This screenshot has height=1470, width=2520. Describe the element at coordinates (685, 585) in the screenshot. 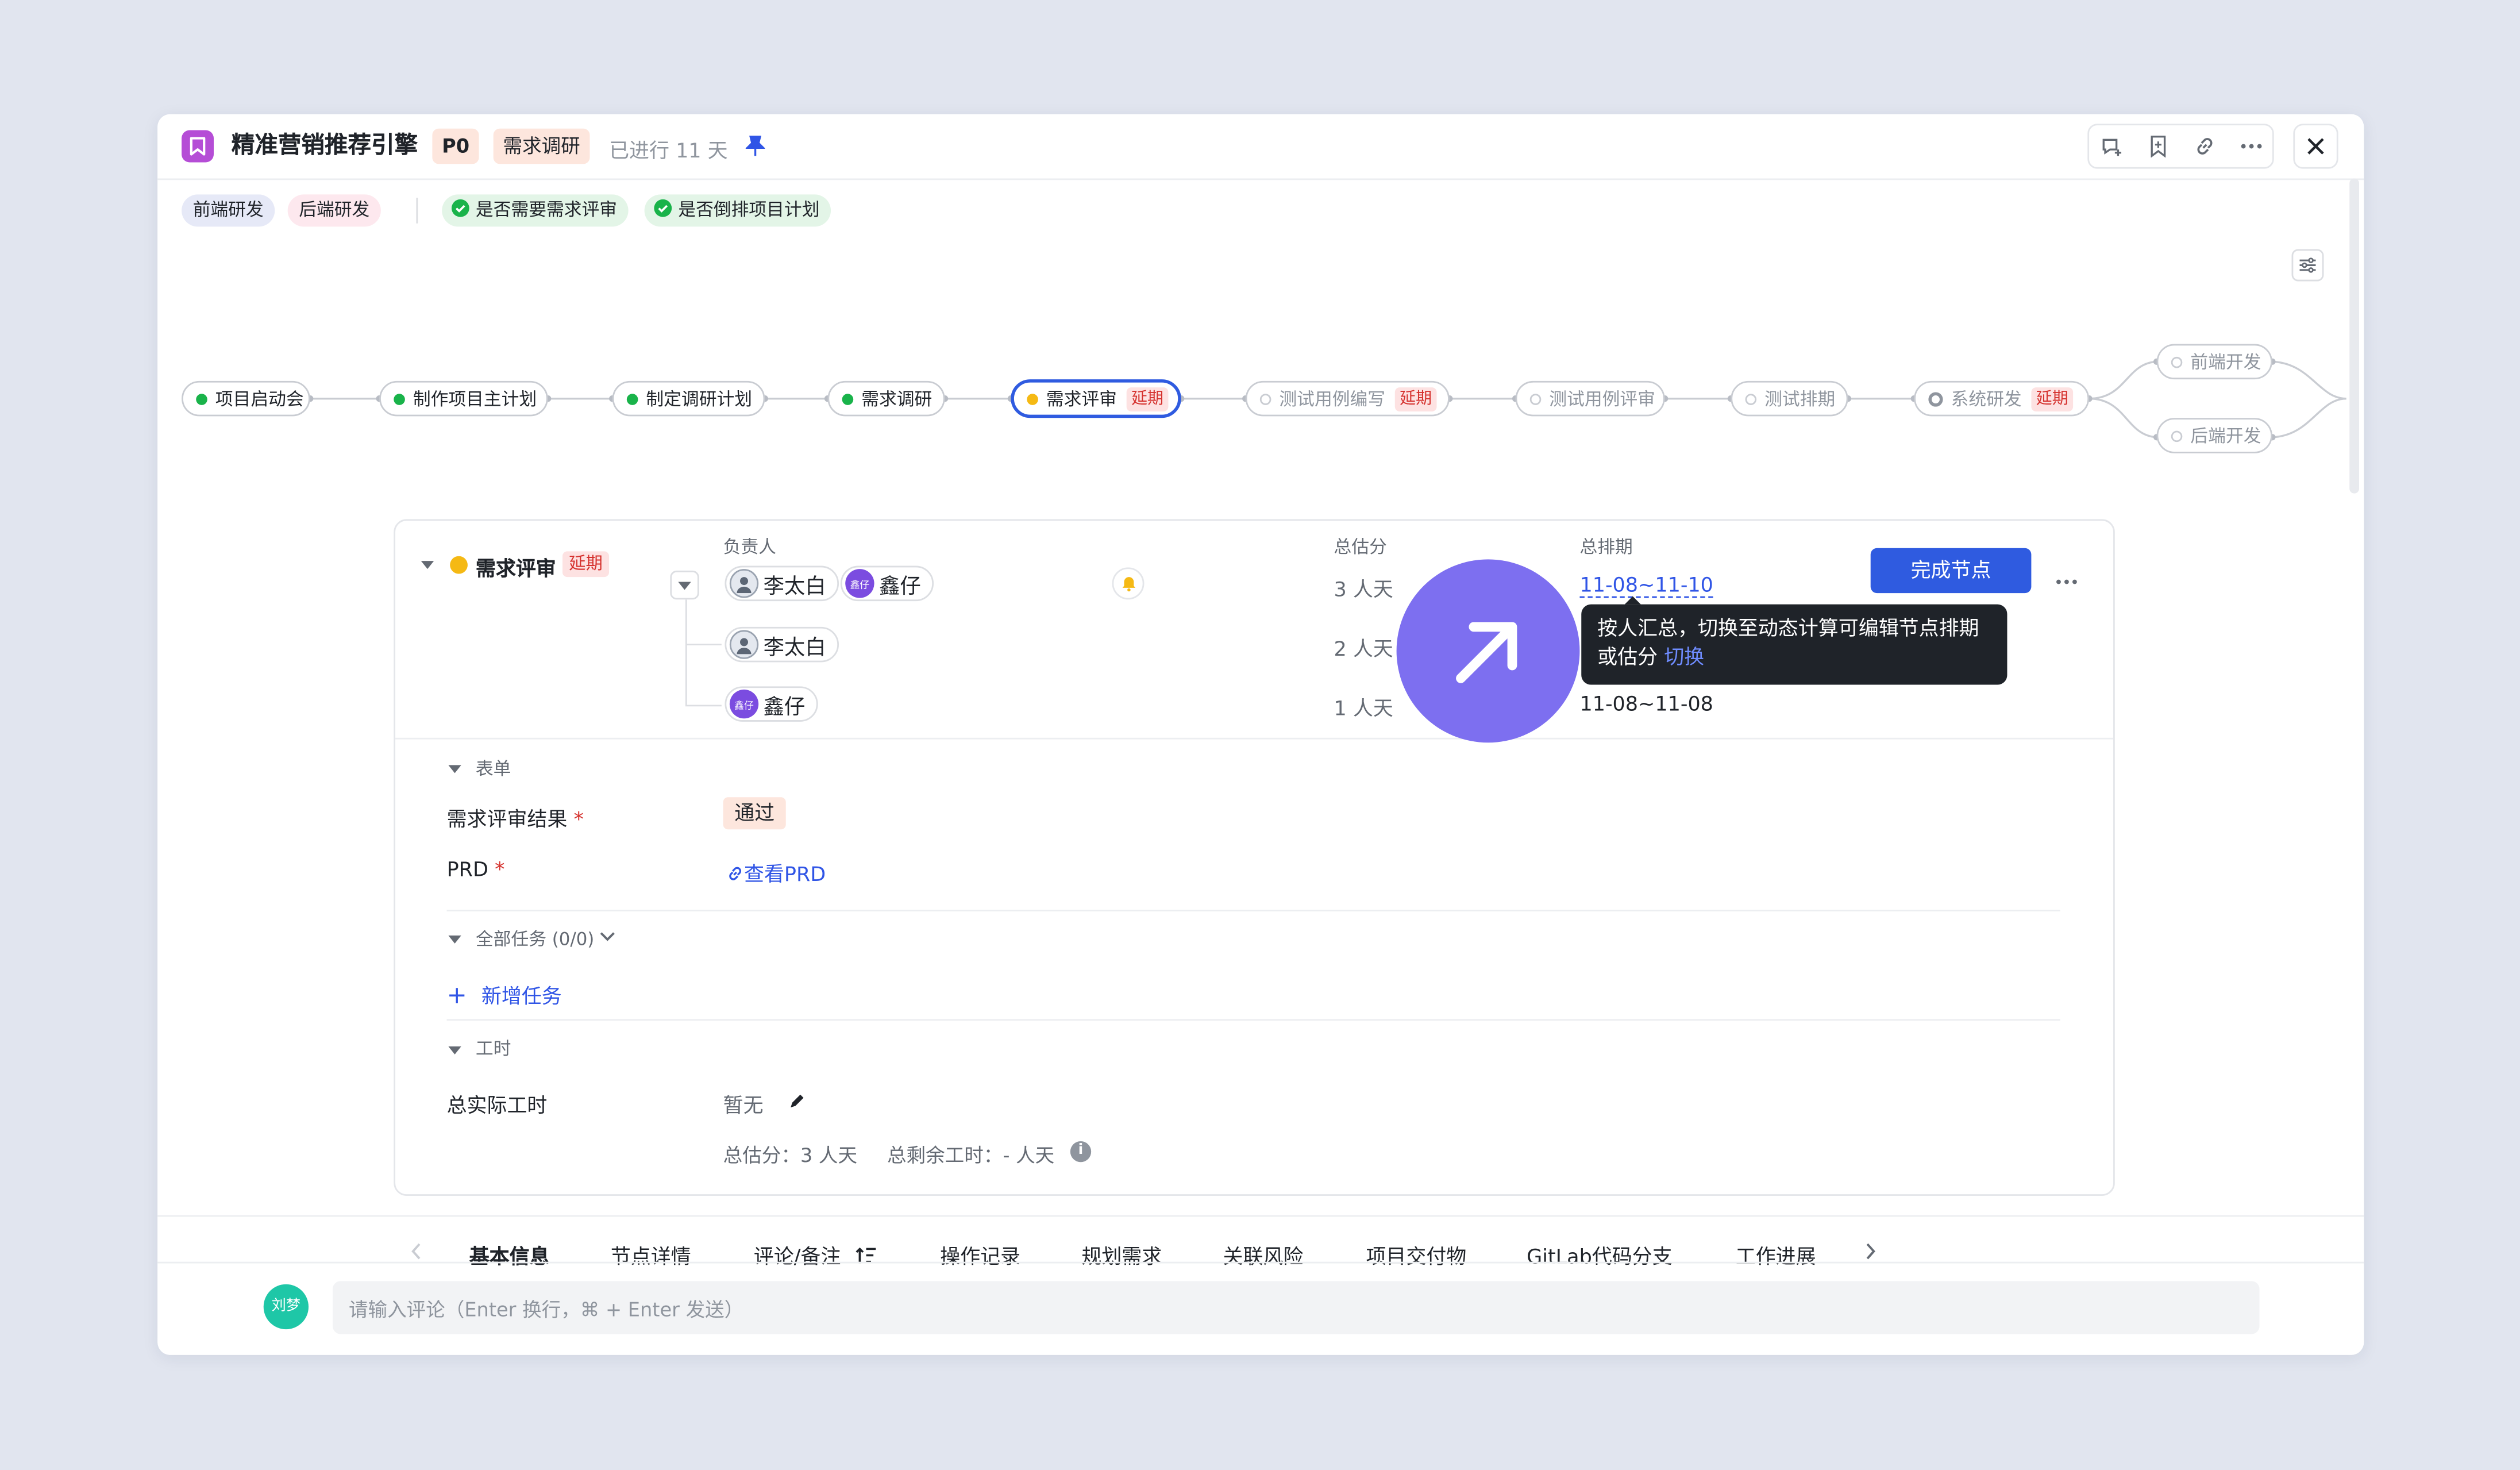

I see `expand-rows-button` at that location.